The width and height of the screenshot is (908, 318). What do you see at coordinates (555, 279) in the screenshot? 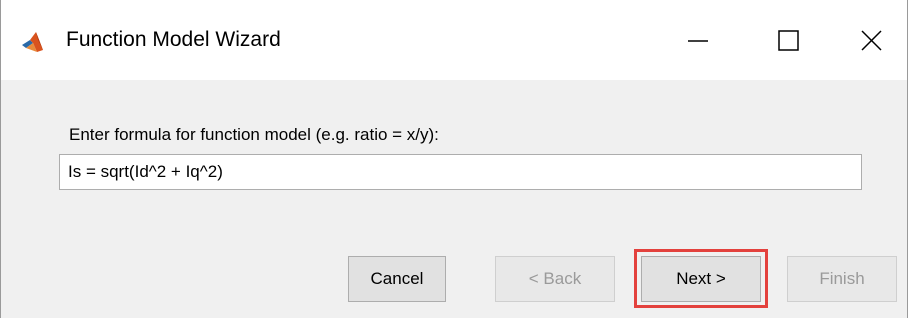
I see `back-button: < Back` at bounding box center [555, 279].